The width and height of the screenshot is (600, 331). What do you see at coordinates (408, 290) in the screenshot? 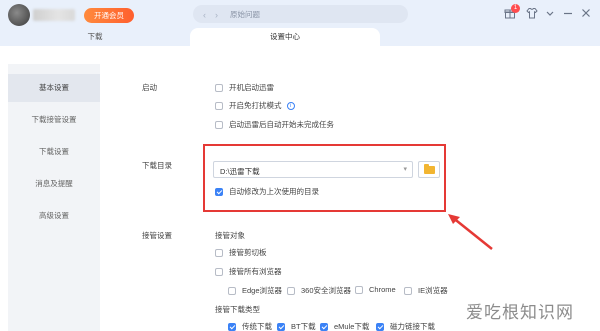
I see `ie-checkbox` at bounding box center [408, 290].